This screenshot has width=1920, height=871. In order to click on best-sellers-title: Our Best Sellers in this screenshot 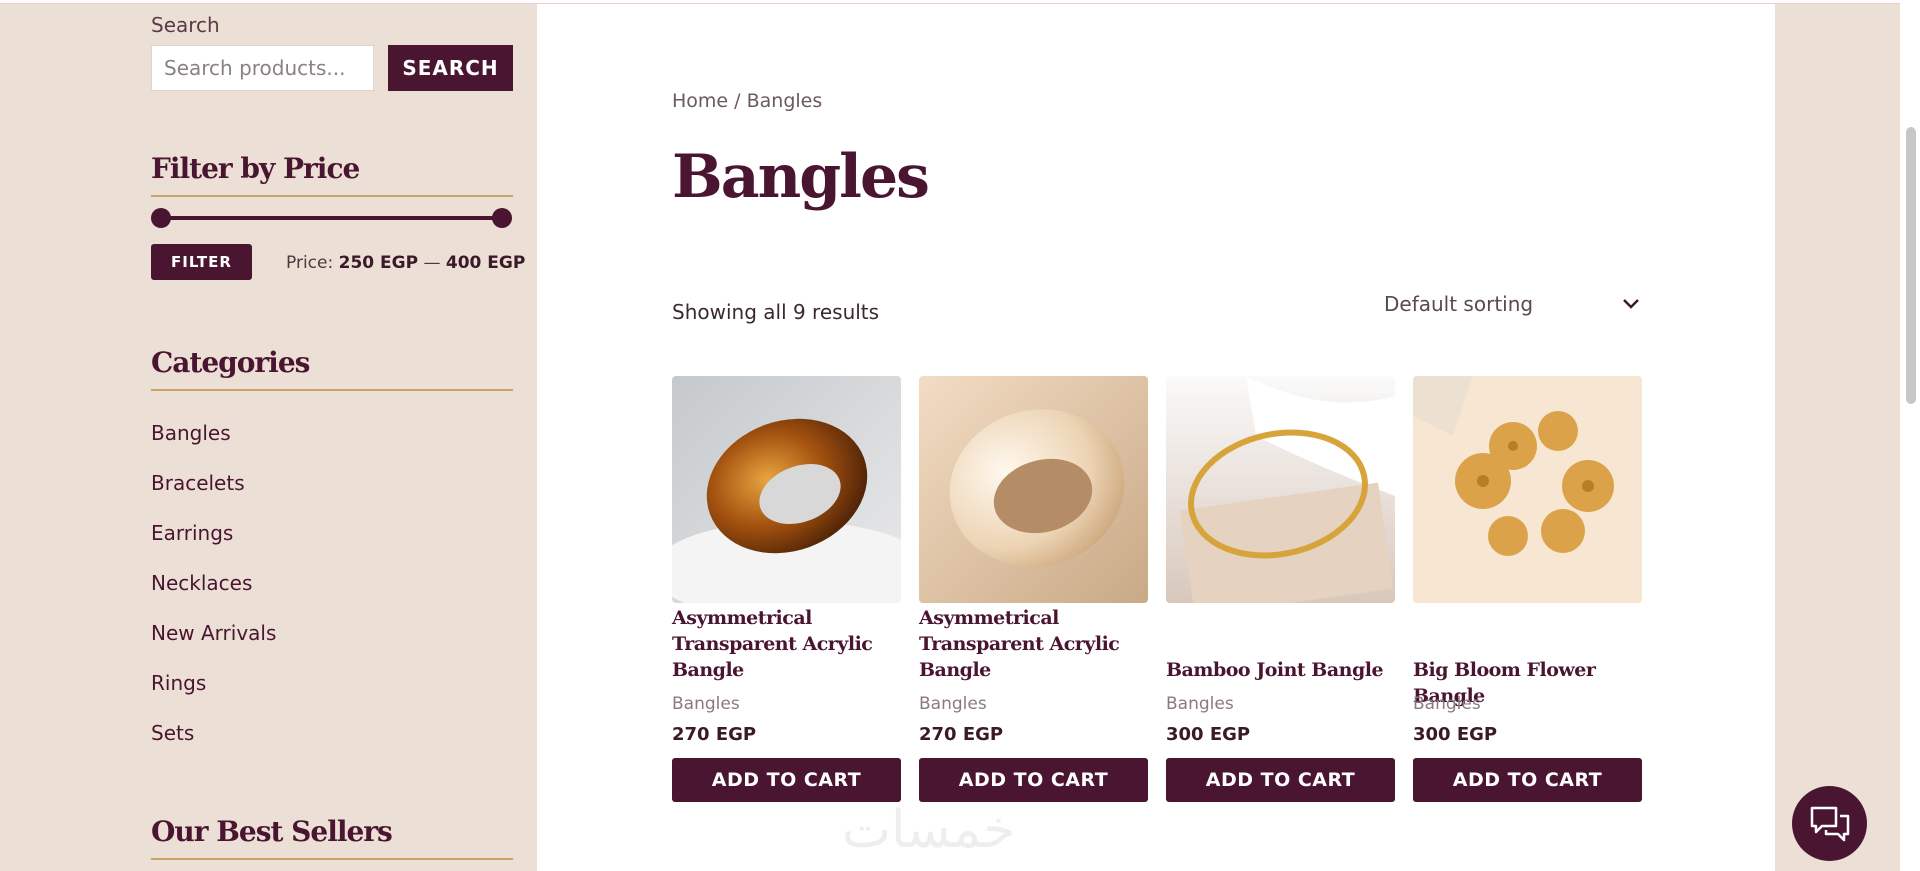, I will do `click(332, 837)`.